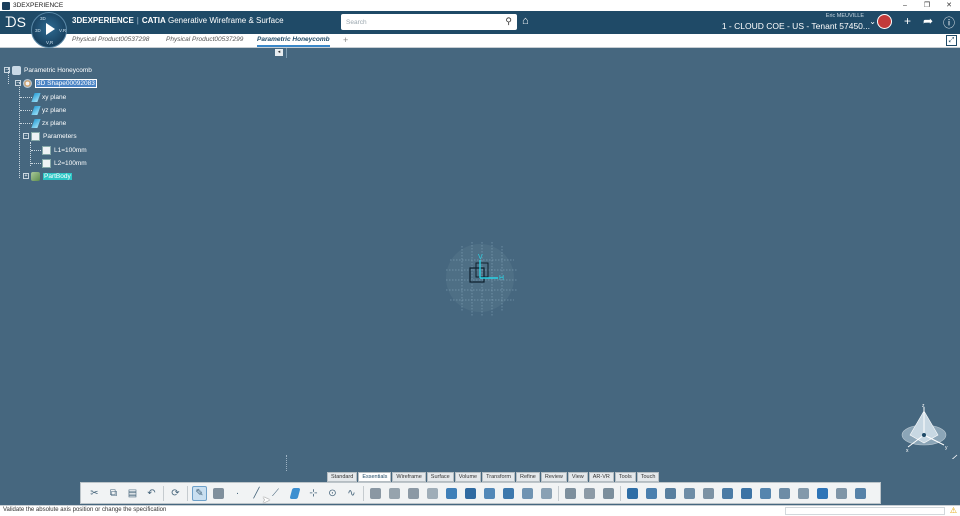 This screenshot has height=516, width=960. Describe the element at coordinates (508, 493) in the screenshot. I see `thick-surface-icon` at that location.